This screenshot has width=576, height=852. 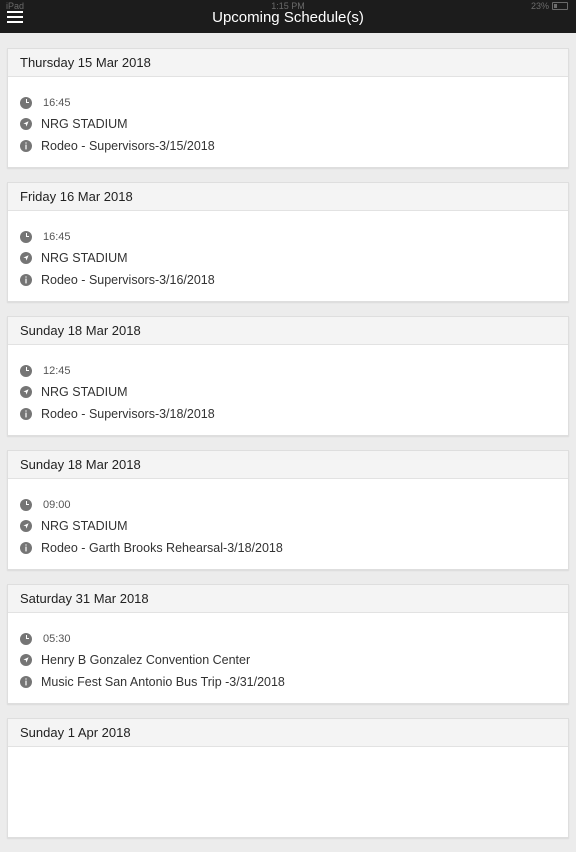 I want to click on schedule-time: 09:00, so click(x=57, y=505).